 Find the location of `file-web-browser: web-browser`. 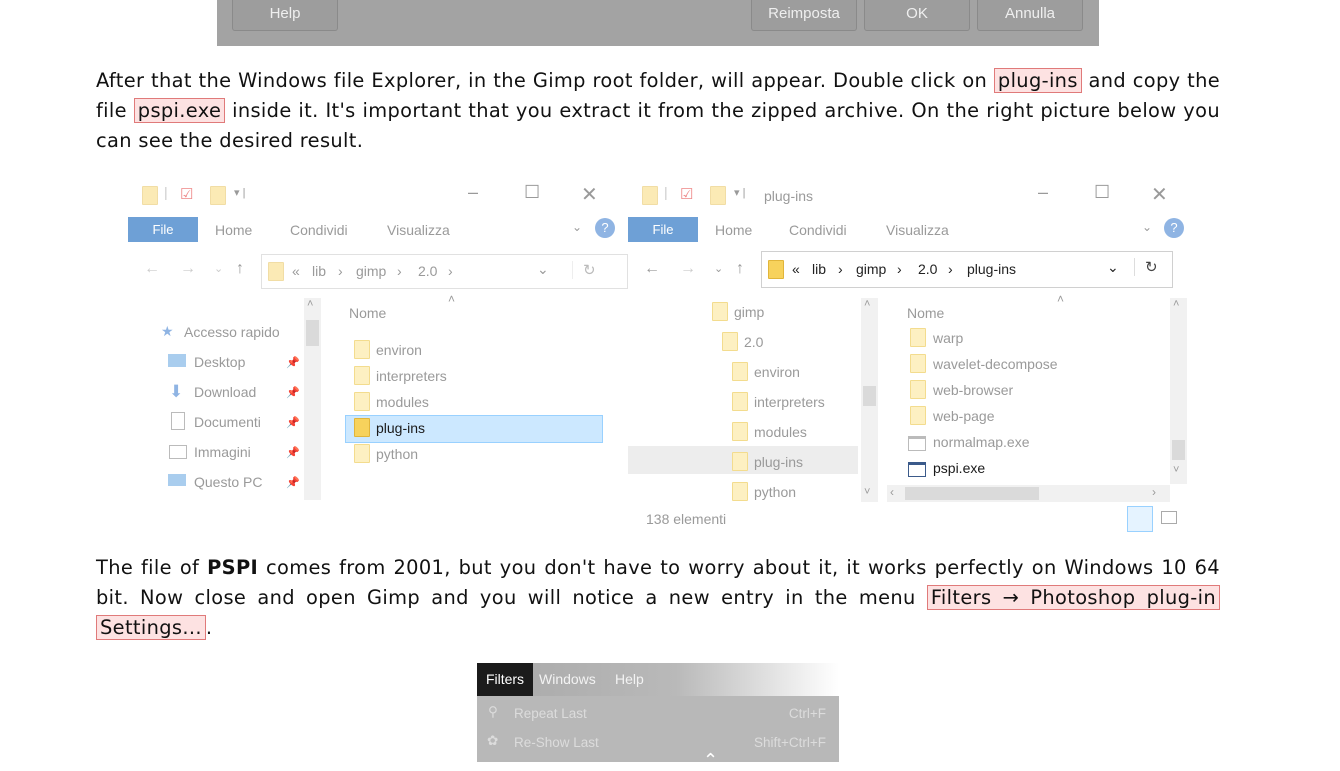

file-web-browser: web-browser is located at coordinates (973, 390).